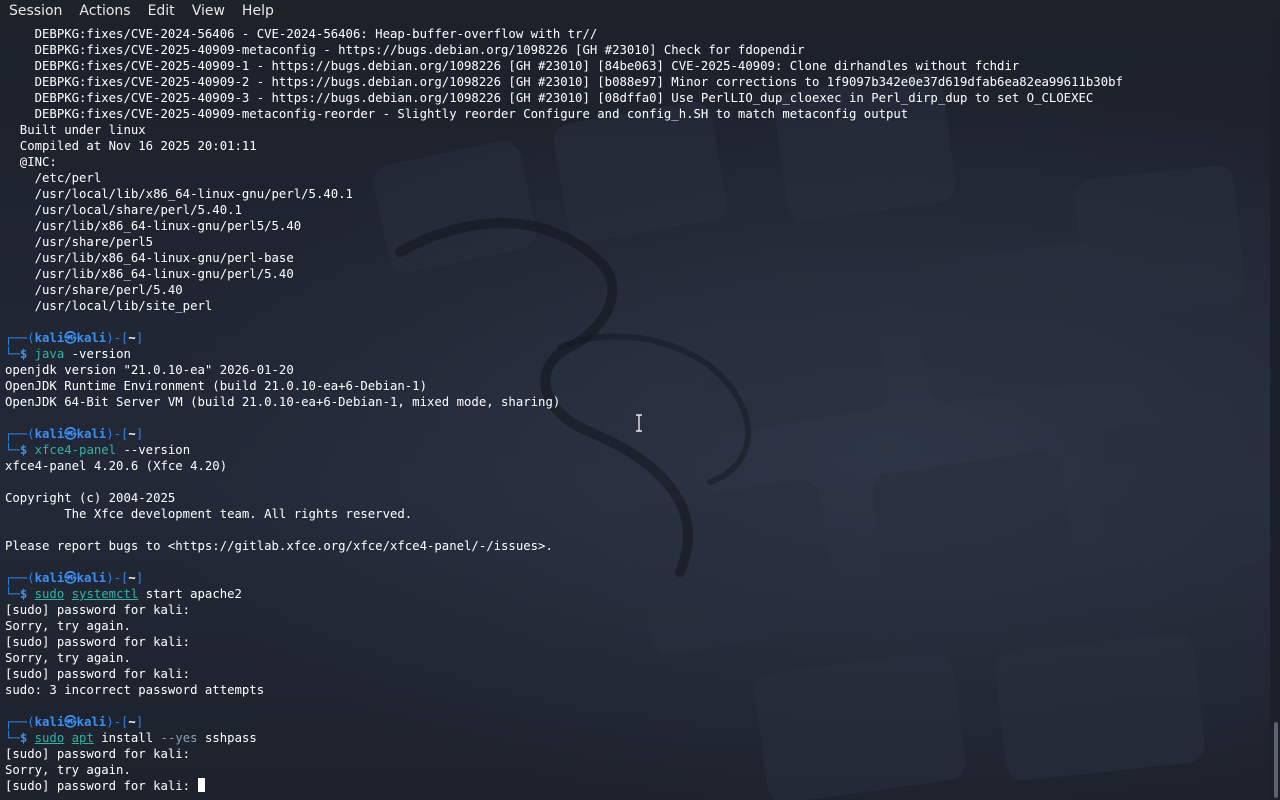  Describe the element at coordinates (1276, 760) in the screenshot. I see `scrollbar-thumb` at that location.